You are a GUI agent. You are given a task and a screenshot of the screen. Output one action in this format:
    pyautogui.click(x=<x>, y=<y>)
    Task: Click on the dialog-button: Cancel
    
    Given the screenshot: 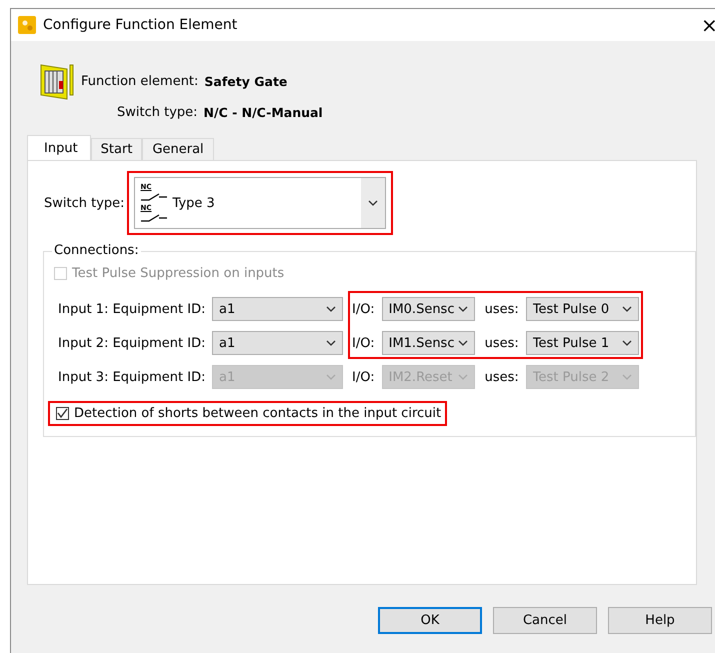 What is the action you would take?
    pyautogui.click(x=545, y=620)
    